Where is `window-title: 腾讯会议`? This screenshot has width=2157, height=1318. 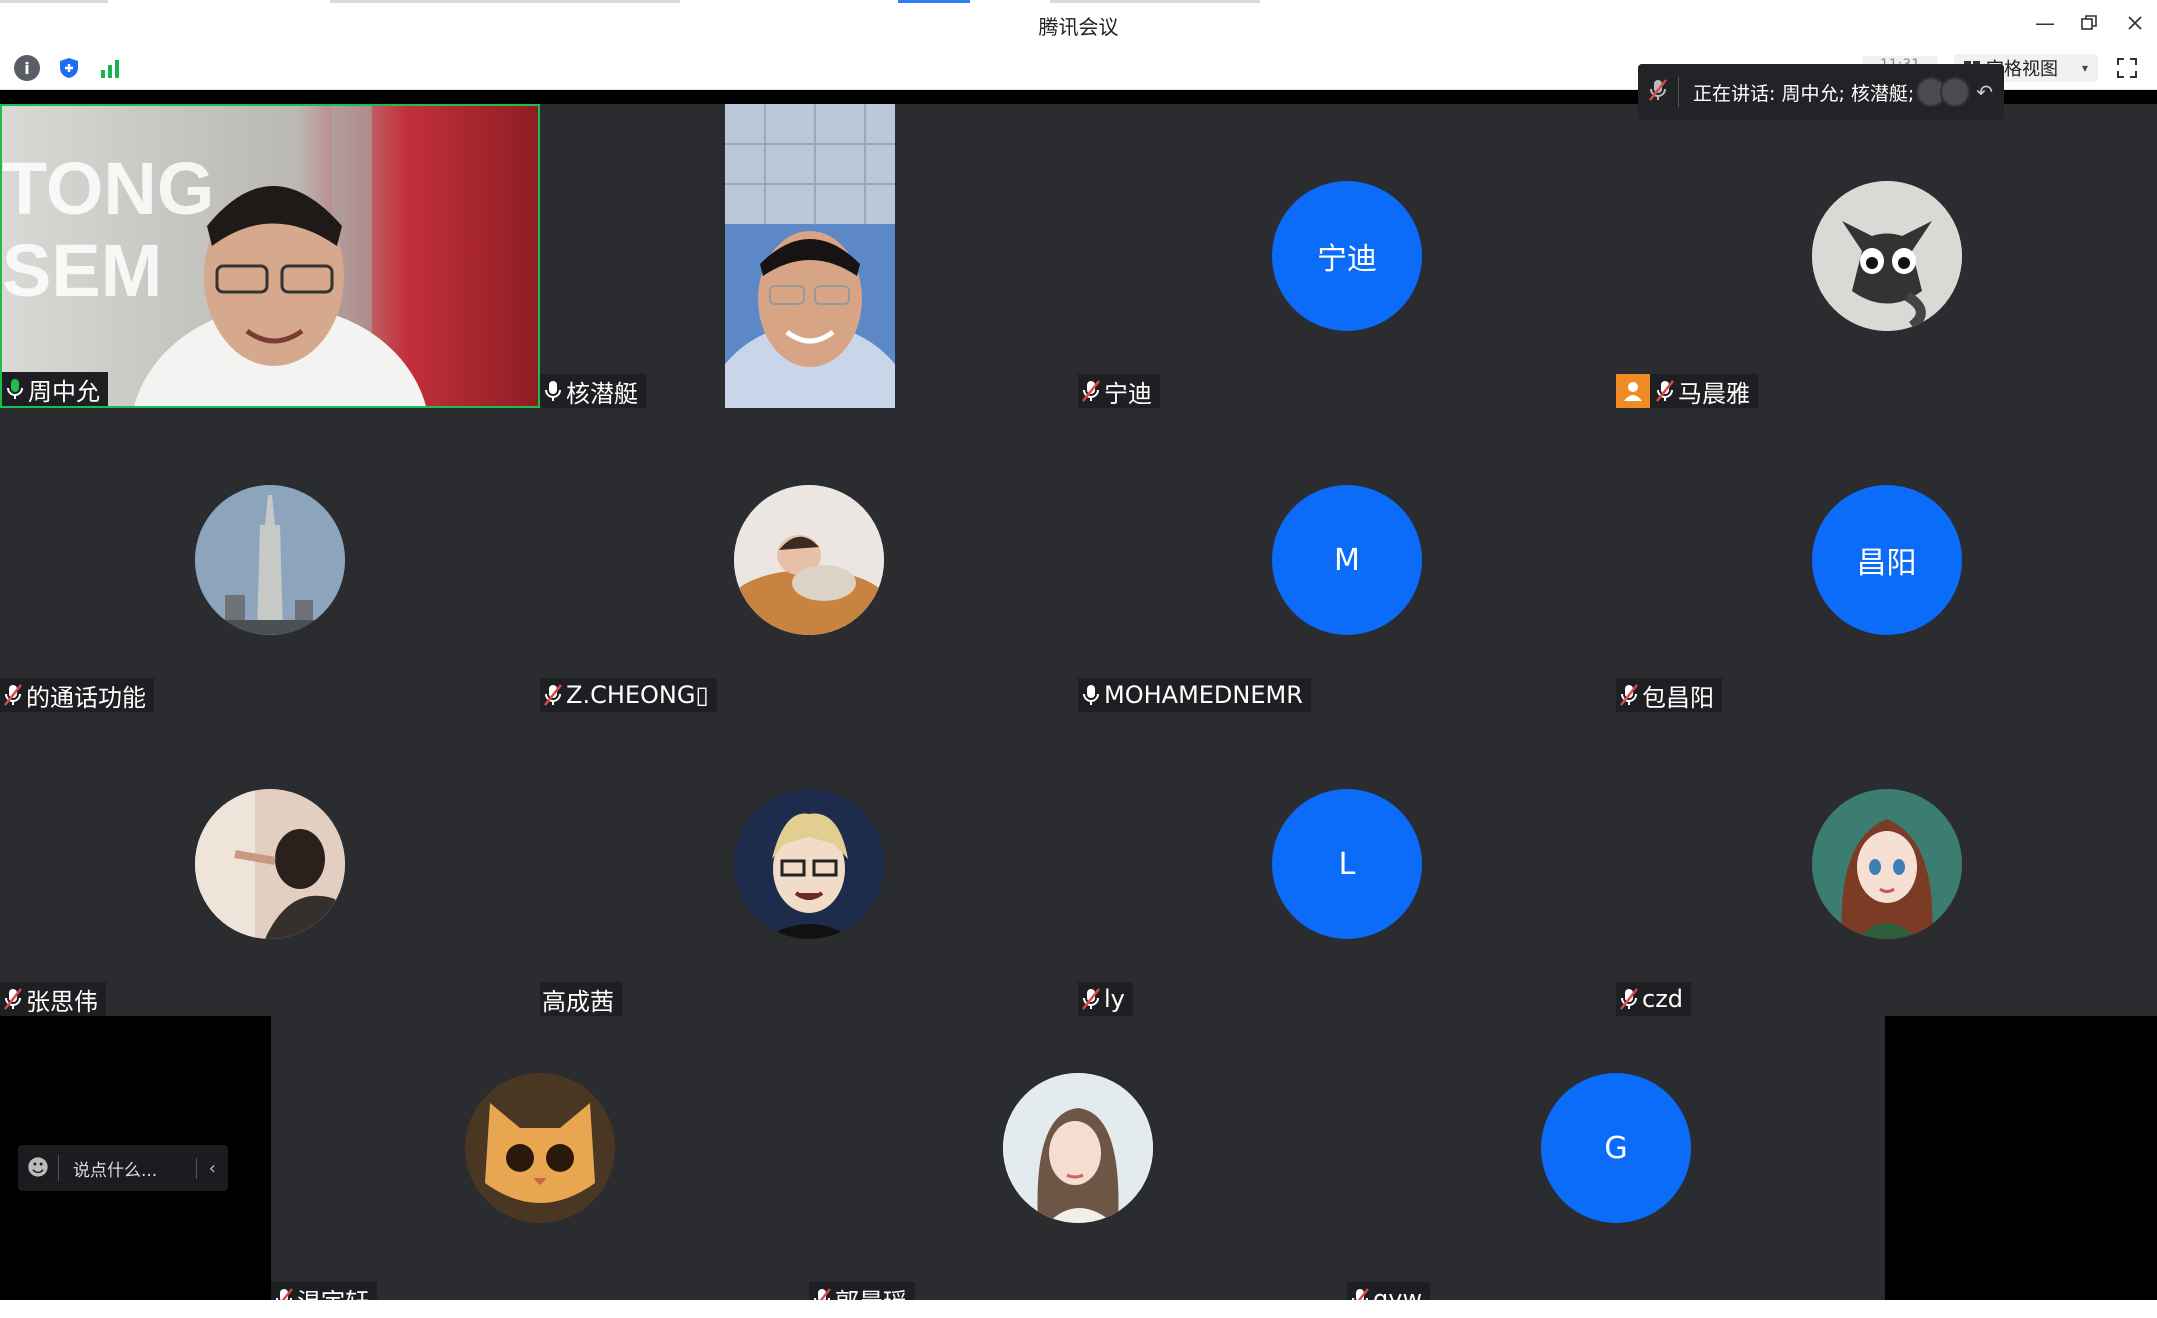
window-title: 腾讯会议 is located at coordinates (1078, 27).